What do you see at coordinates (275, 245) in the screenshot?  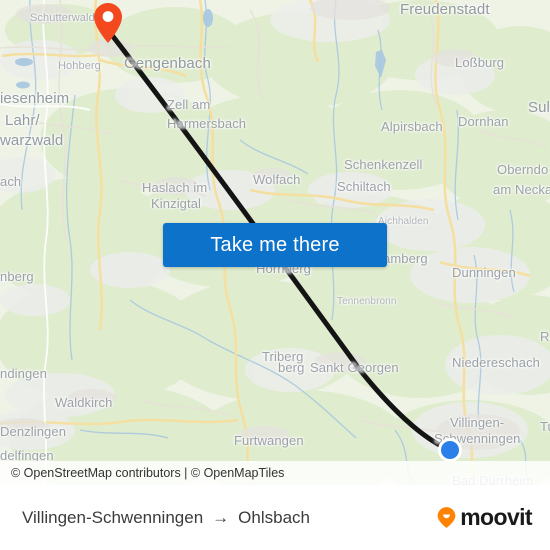 I see `take-me-there-button: Take me there` at bounding box center [275, 245].